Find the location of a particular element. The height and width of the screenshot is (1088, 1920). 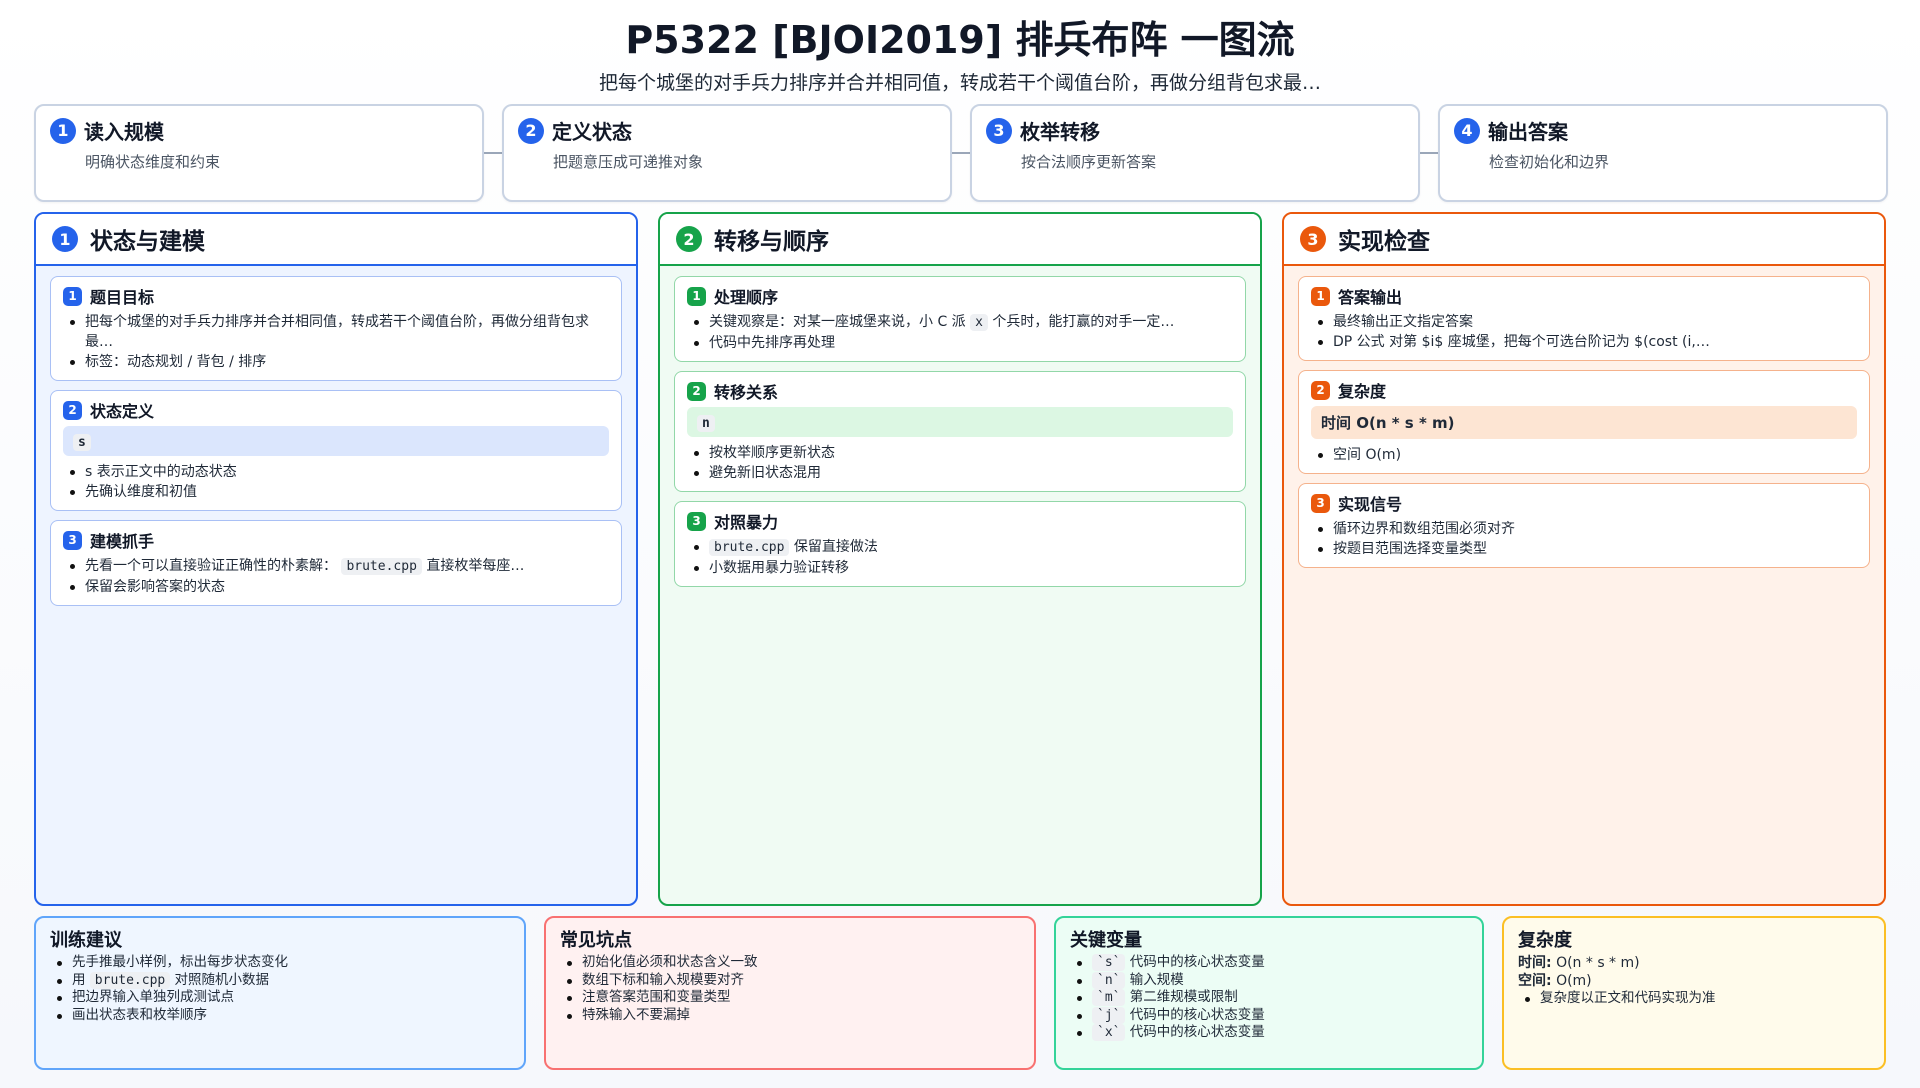

card-title: 复杂度 is located at coordinates (1362, 391).